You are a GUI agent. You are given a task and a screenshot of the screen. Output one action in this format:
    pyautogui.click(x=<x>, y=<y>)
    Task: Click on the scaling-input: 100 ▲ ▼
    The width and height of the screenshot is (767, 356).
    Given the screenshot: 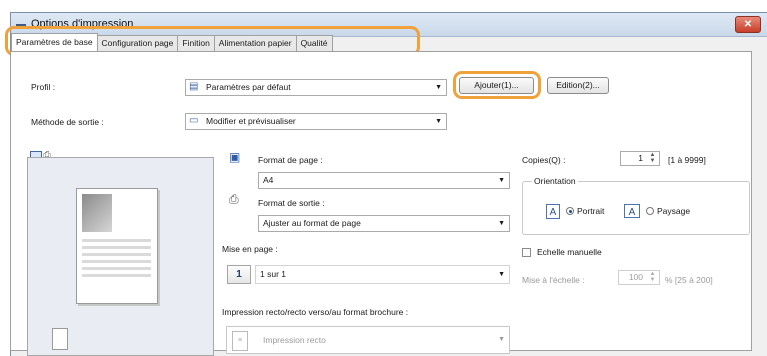 What is the action you would take?
    pyautogui.click(x=639, y=277)
    